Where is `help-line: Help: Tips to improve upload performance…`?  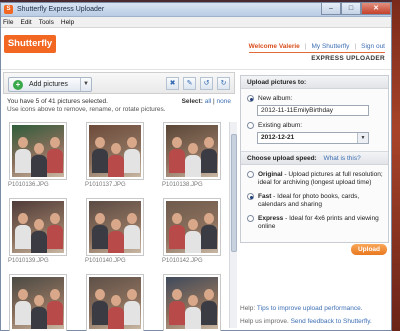 help-line: Help: Tips to improve upload performance… is located at coordinates (301, 308).